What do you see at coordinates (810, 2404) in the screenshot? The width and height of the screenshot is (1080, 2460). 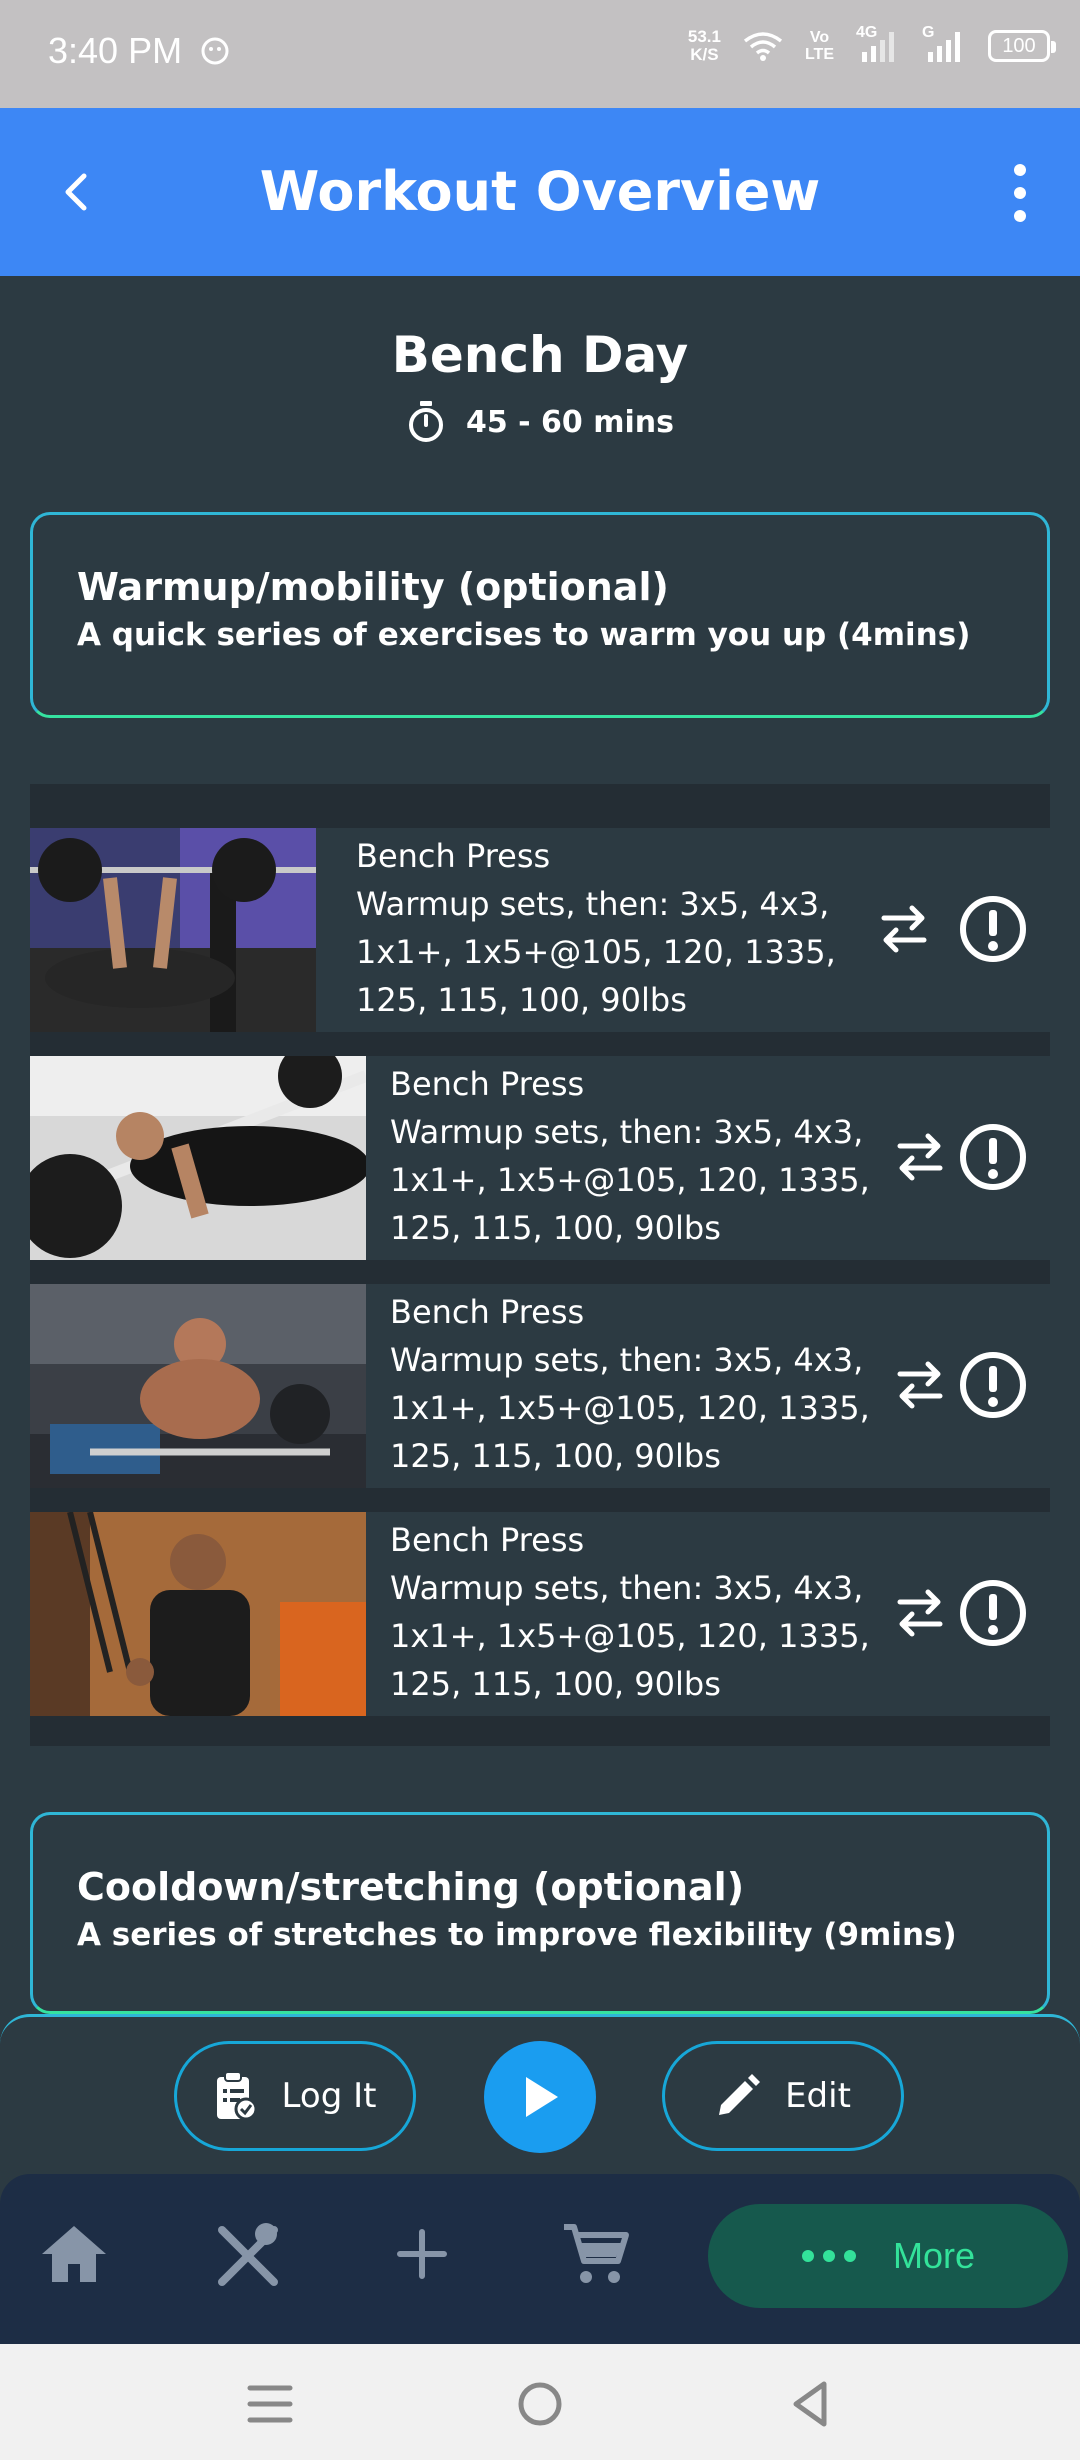 I see `back-triangle-icon` at bounding box center [810, 2404].